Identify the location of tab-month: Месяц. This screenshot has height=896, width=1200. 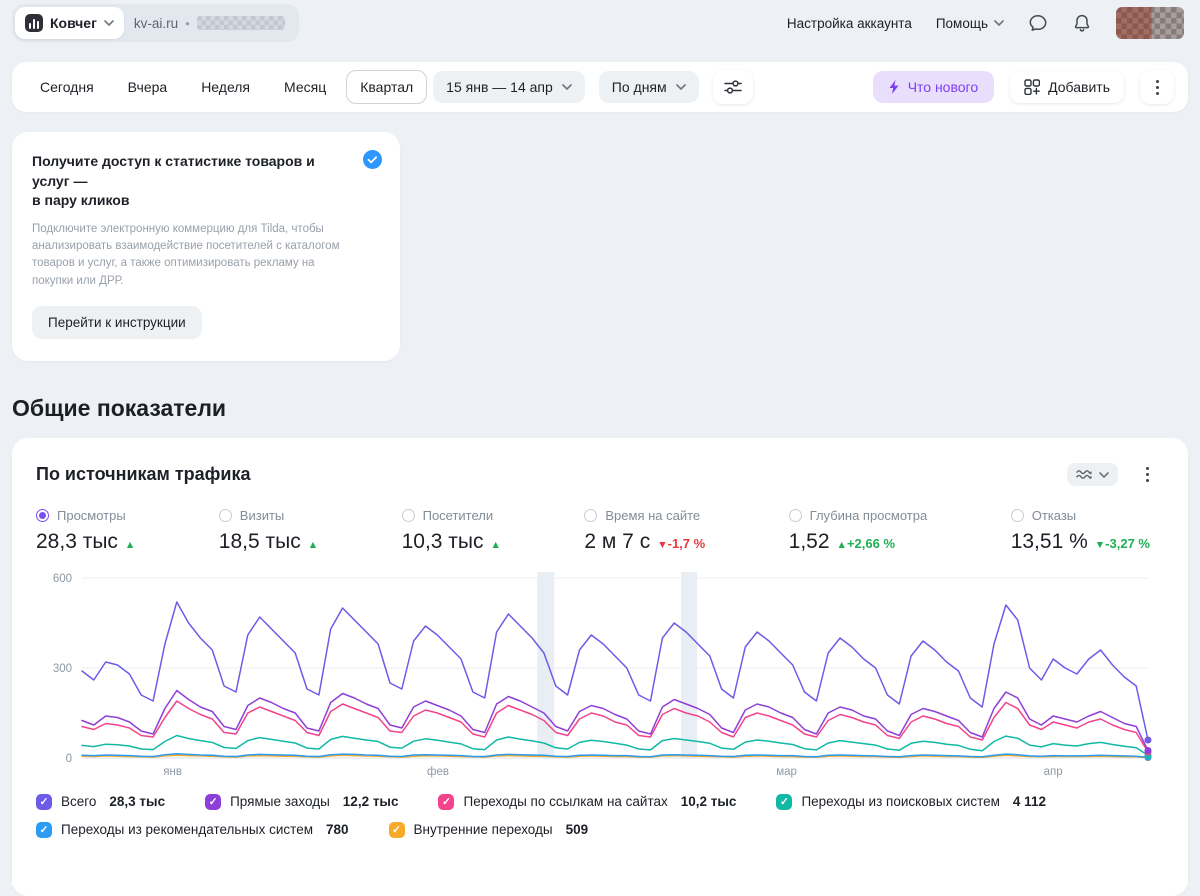
(305, 87).